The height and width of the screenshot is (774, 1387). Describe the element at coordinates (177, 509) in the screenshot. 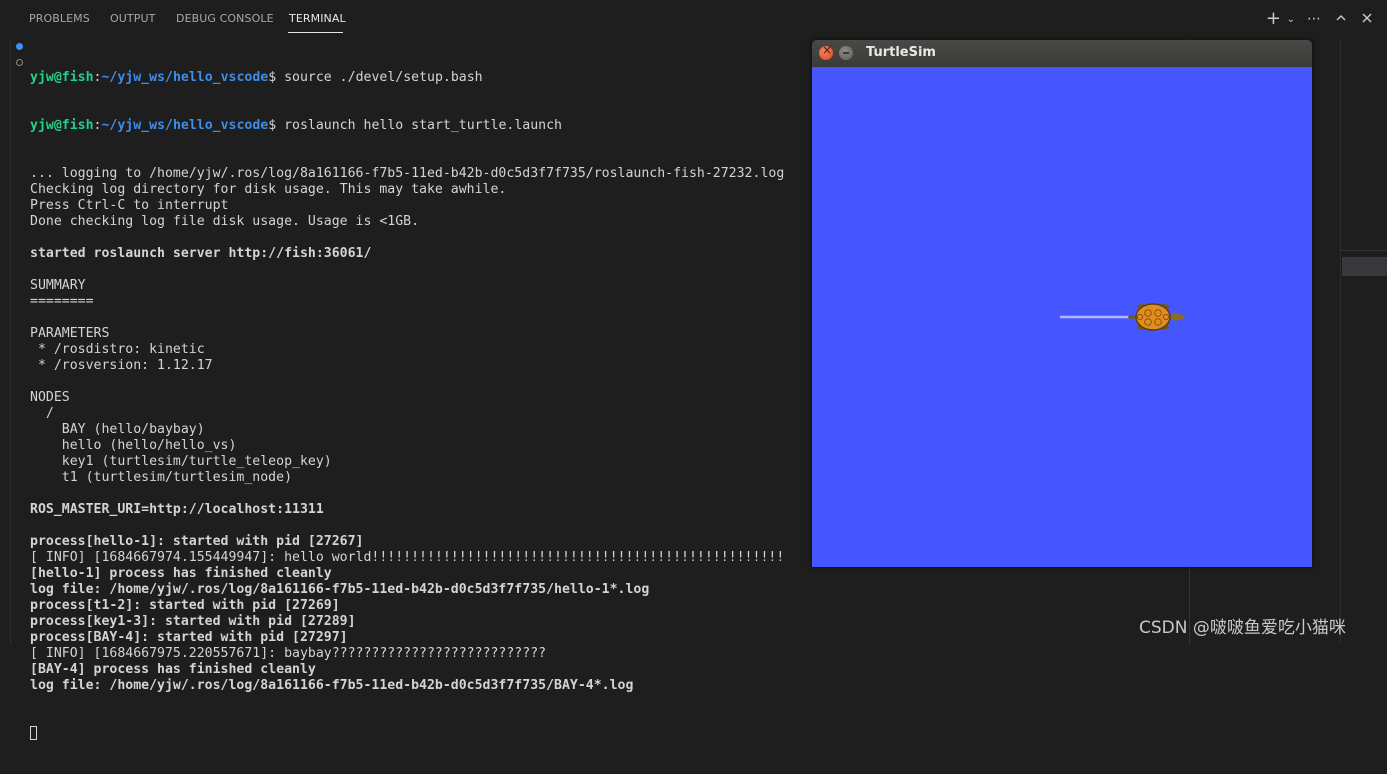

I see `log-line: ROS_MASTER_URI=http://localhost:11311` at that location.